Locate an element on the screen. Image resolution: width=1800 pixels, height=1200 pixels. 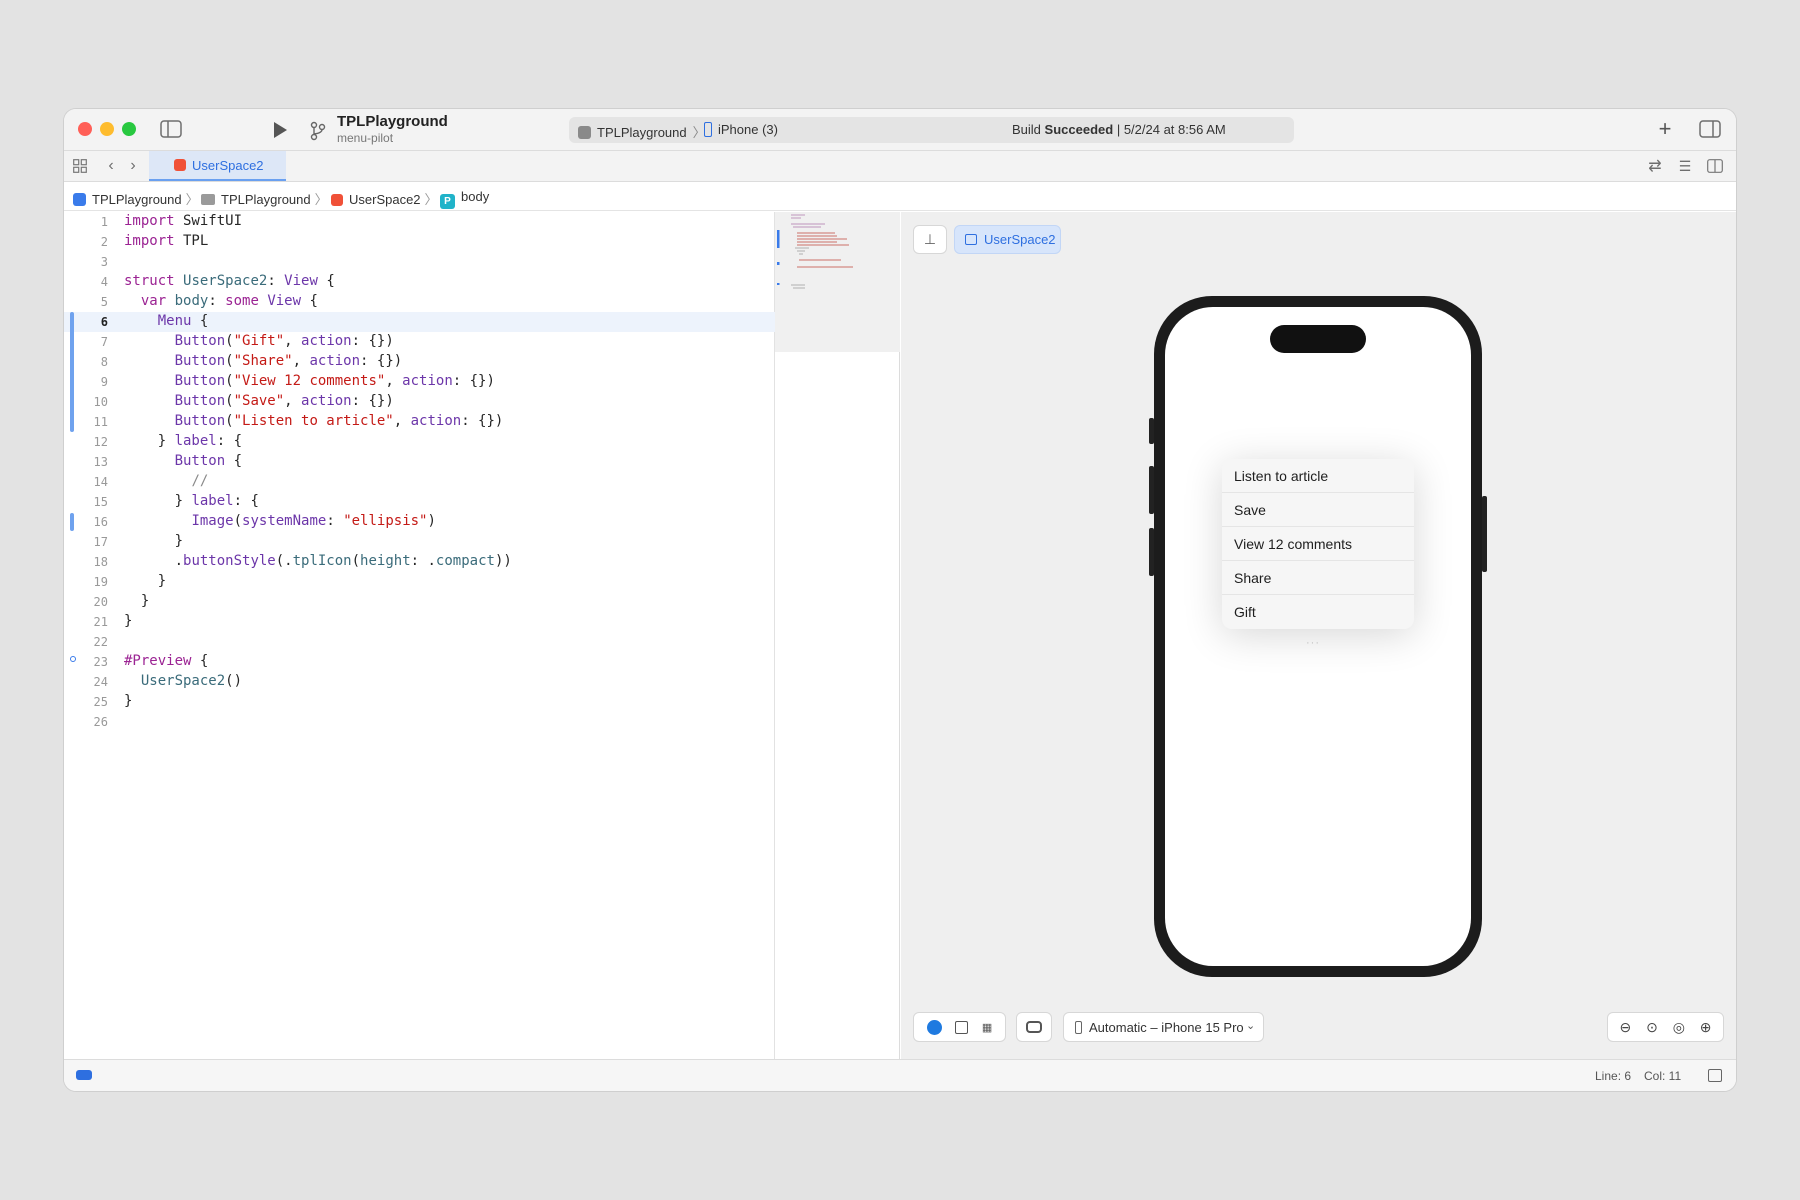
code-line: 22 is located at coordinates (419, 642).